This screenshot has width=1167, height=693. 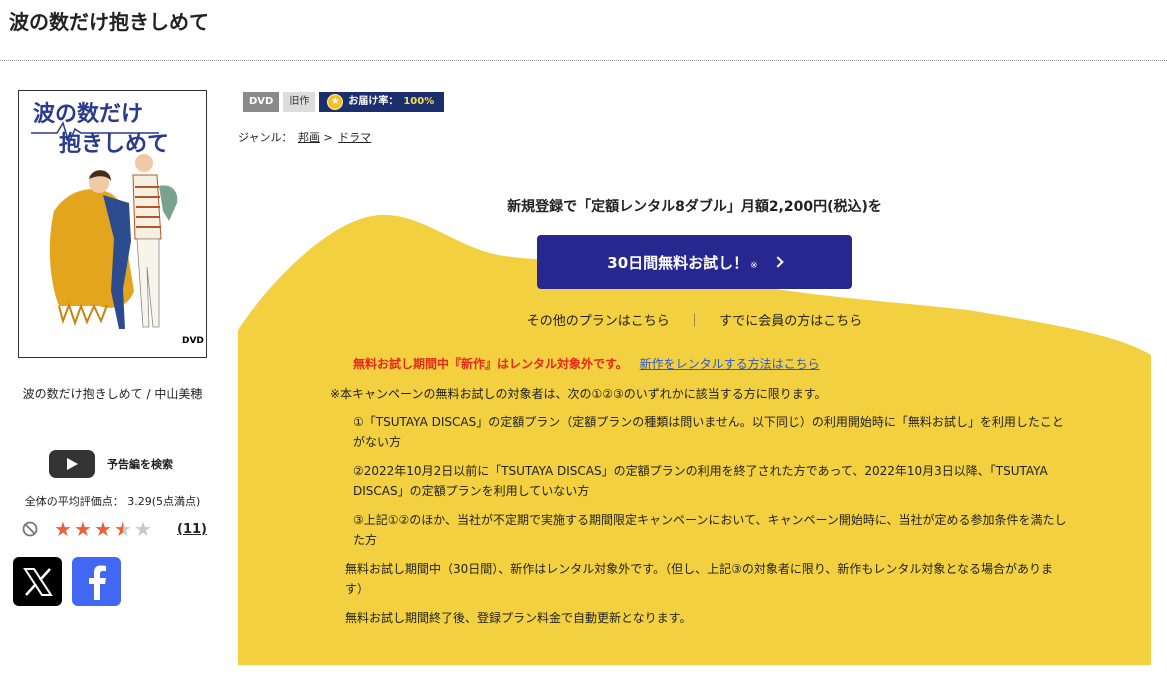 I want to click on genre-link-drama: ドラマ, so click(x=354, y=137).